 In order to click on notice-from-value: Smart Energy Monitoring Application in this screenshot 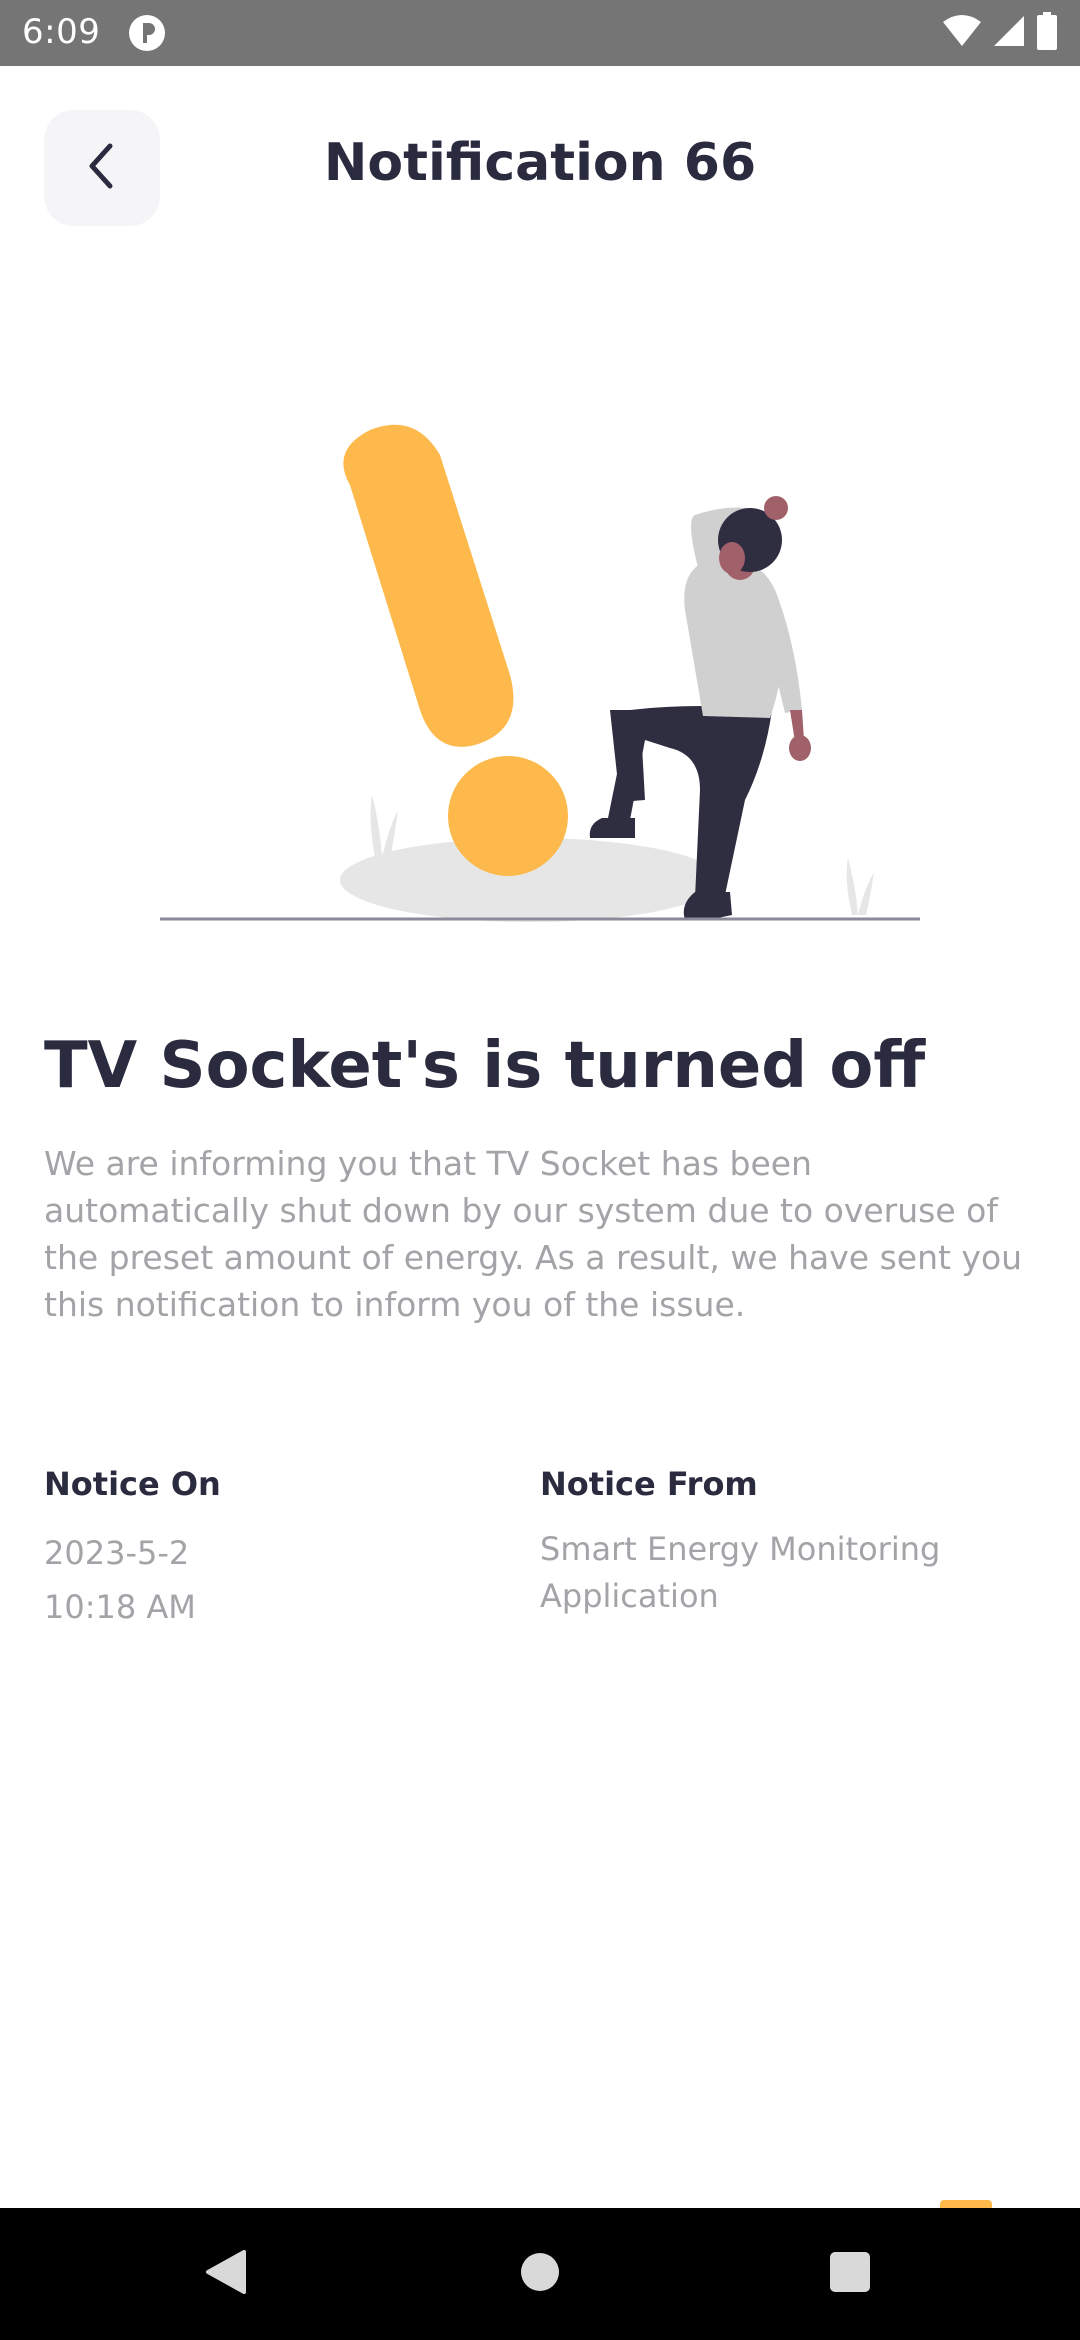, I will do `click(740, 1572)`.